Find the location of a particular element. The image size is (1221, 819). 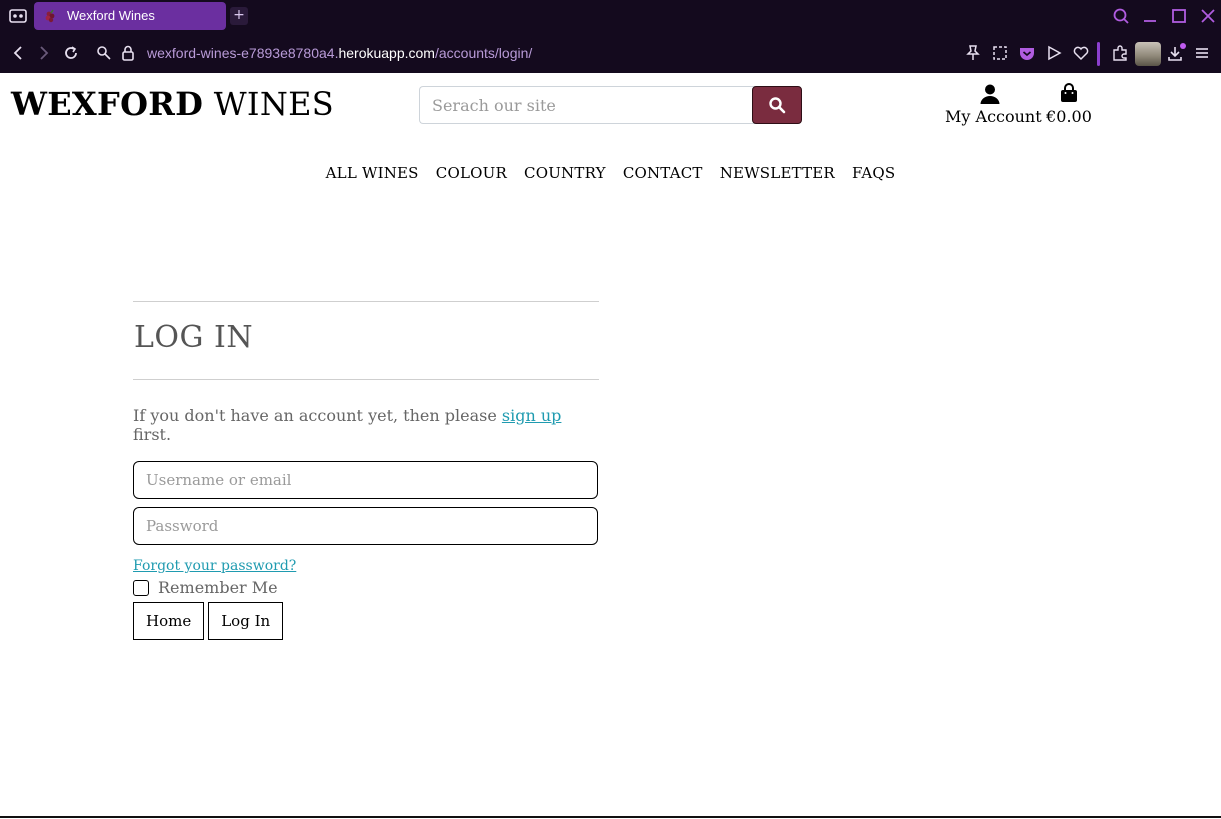

window-bottom-border is located at coordinates (610, 817).